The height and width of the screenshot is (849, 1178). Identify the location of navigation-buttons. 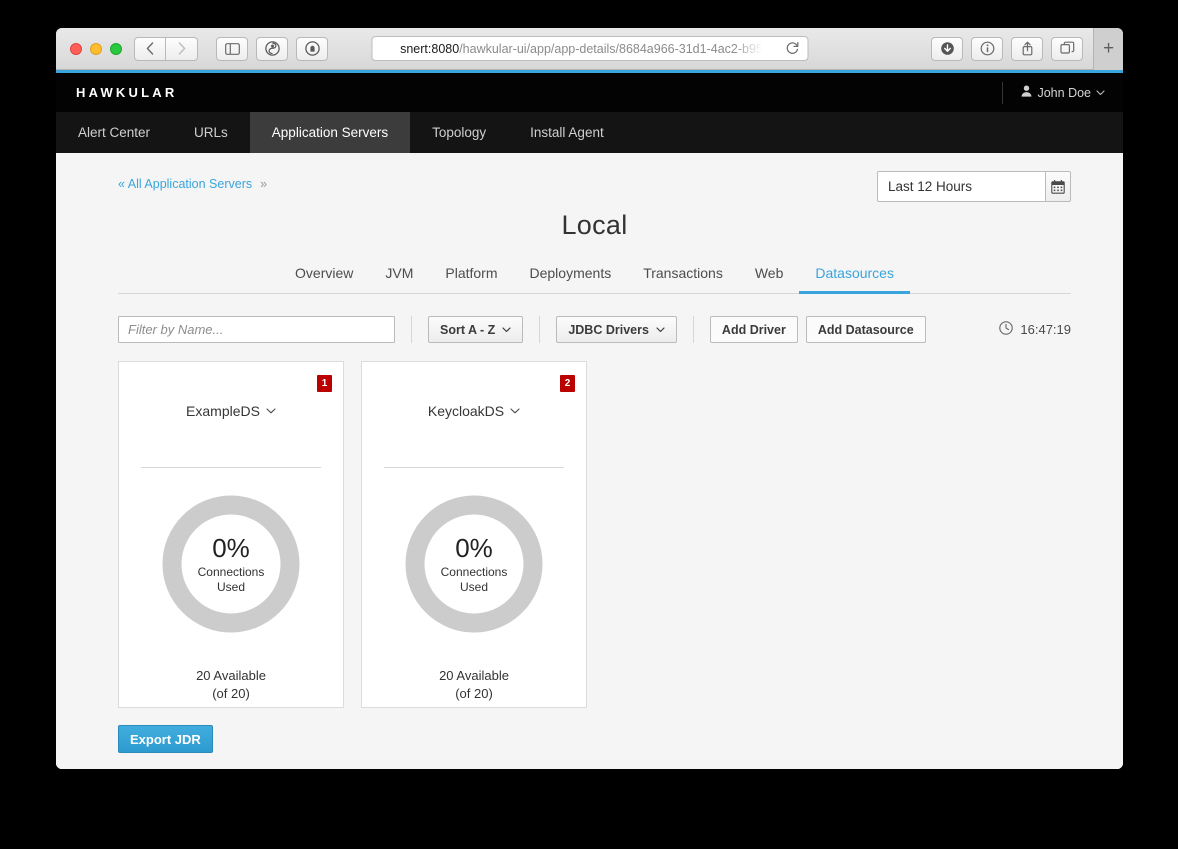
(166, 48).